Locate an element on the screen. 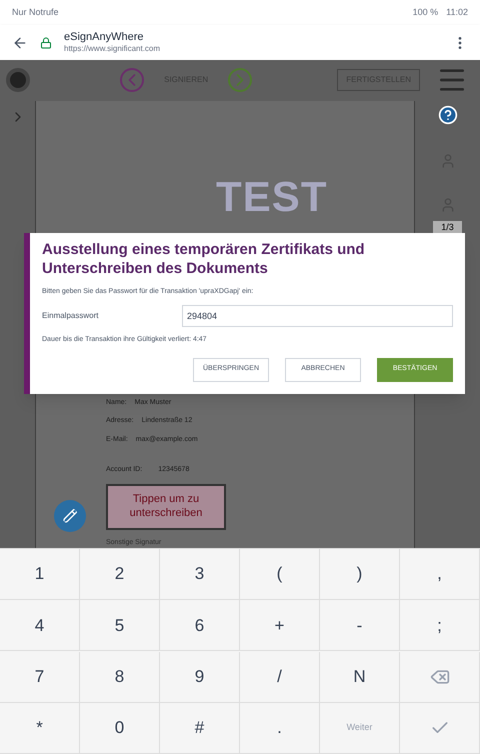 Image resolution: width=480 pixels, height=754 pixels. keyboard-key: 0 is located at coordinates (120, 728).